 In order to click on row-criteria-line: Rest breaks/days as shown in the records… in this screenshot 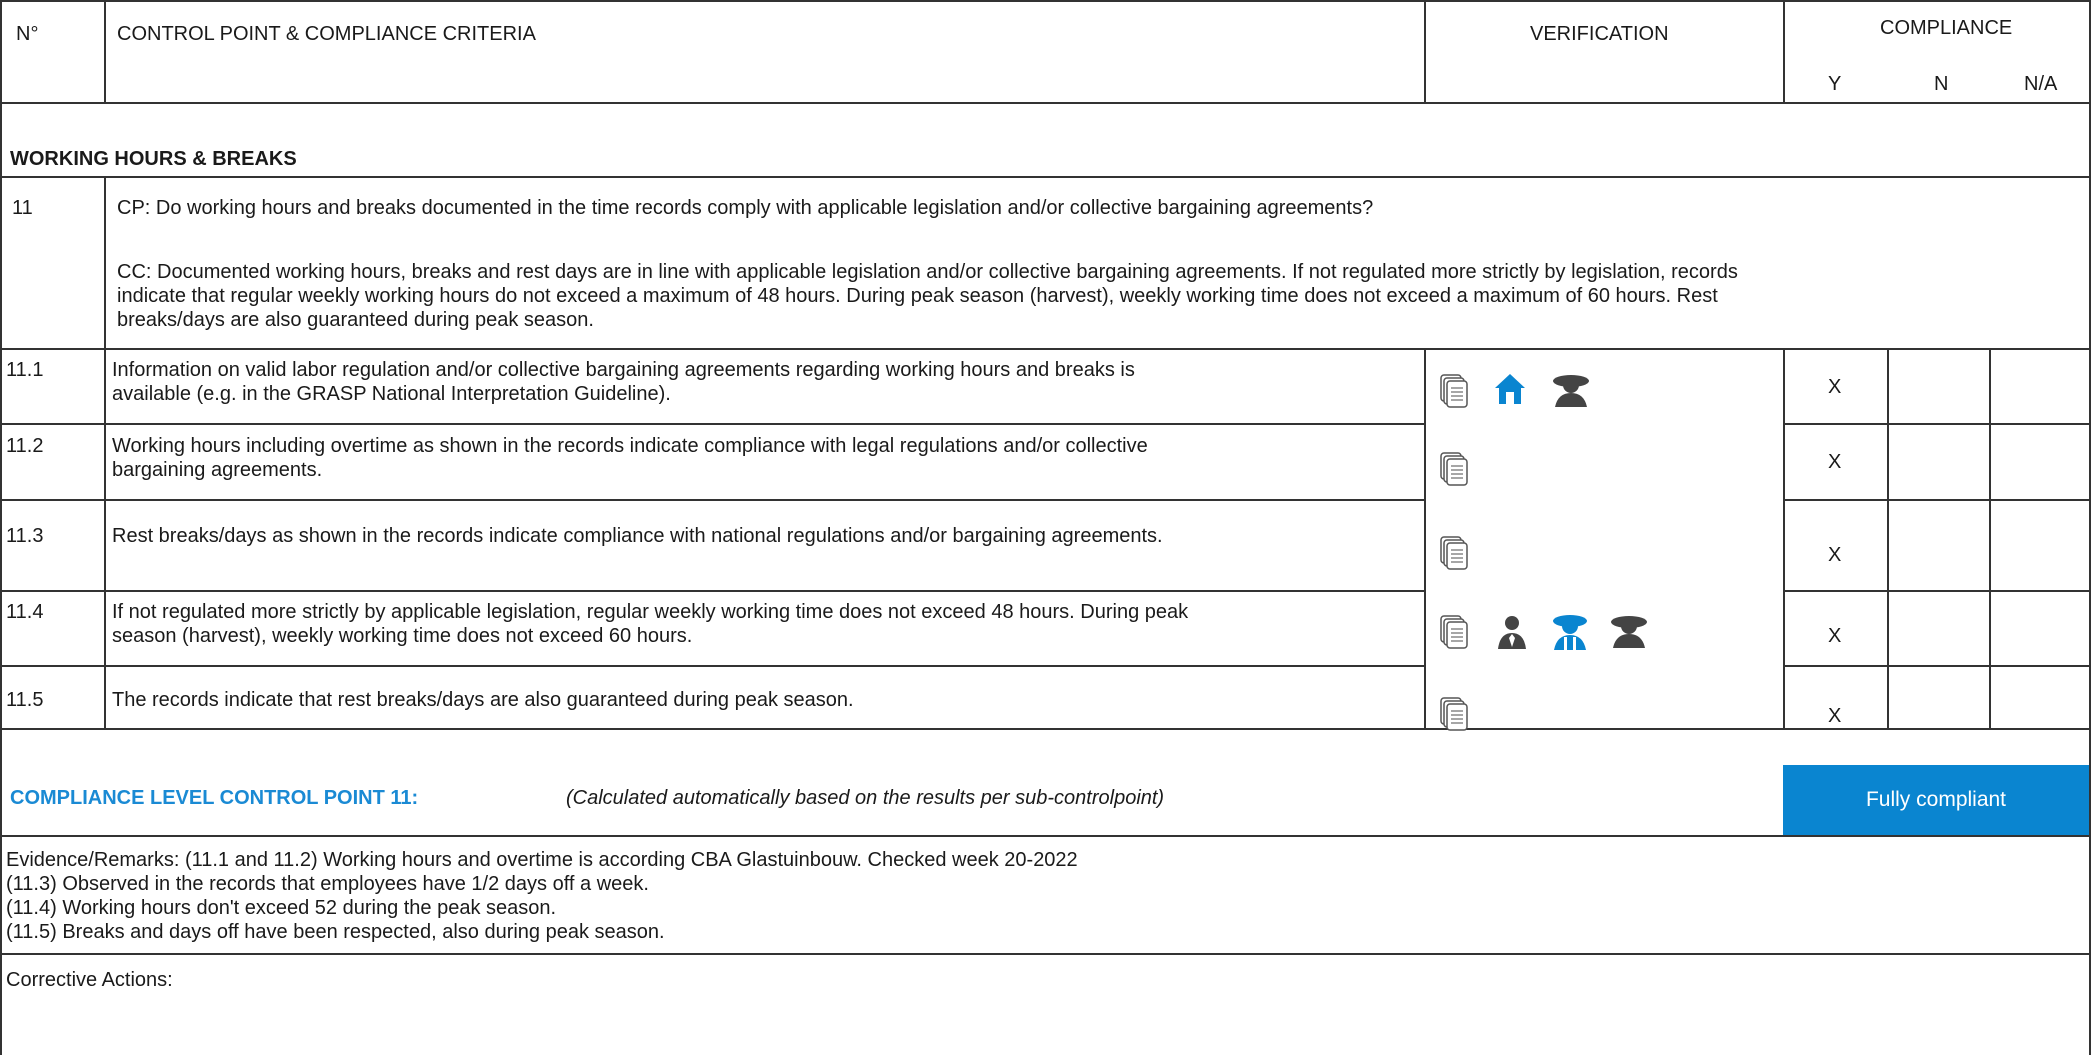, I will do `click(637, 536)`.